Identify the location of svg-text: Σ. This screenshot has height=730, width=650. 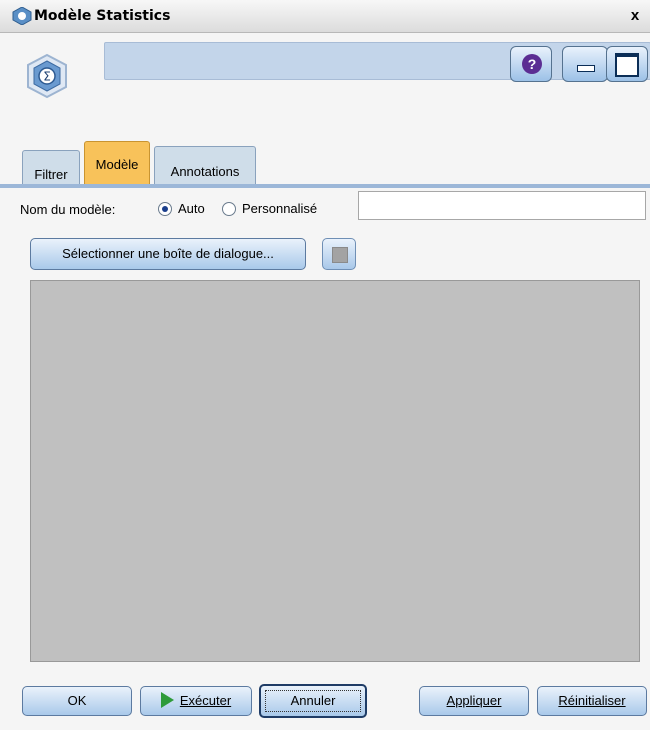
(47, 77).